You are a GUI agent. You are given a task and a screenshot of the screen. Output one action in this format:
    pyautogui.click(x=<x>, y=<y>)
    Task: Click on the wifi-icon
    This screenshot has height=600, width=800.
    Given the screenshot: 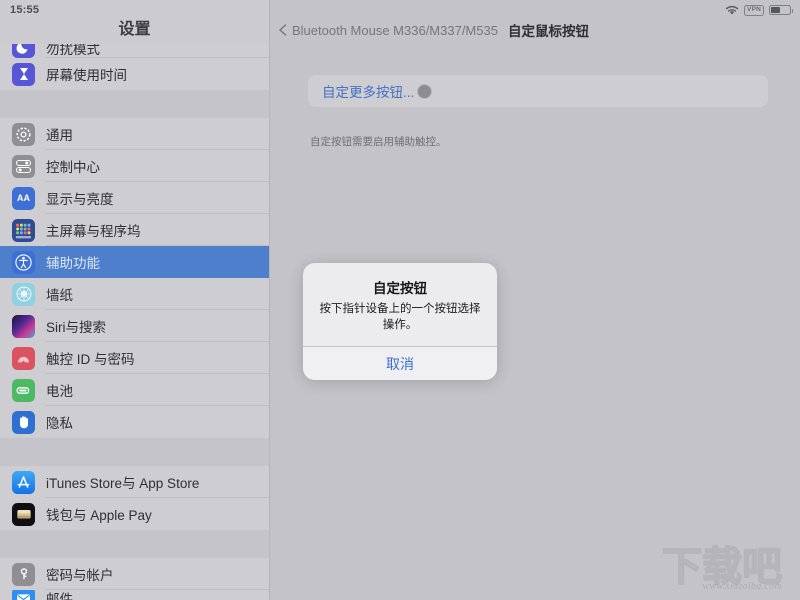 What is the action you would take?
    pyautogui.click(x=732, y=10)
    